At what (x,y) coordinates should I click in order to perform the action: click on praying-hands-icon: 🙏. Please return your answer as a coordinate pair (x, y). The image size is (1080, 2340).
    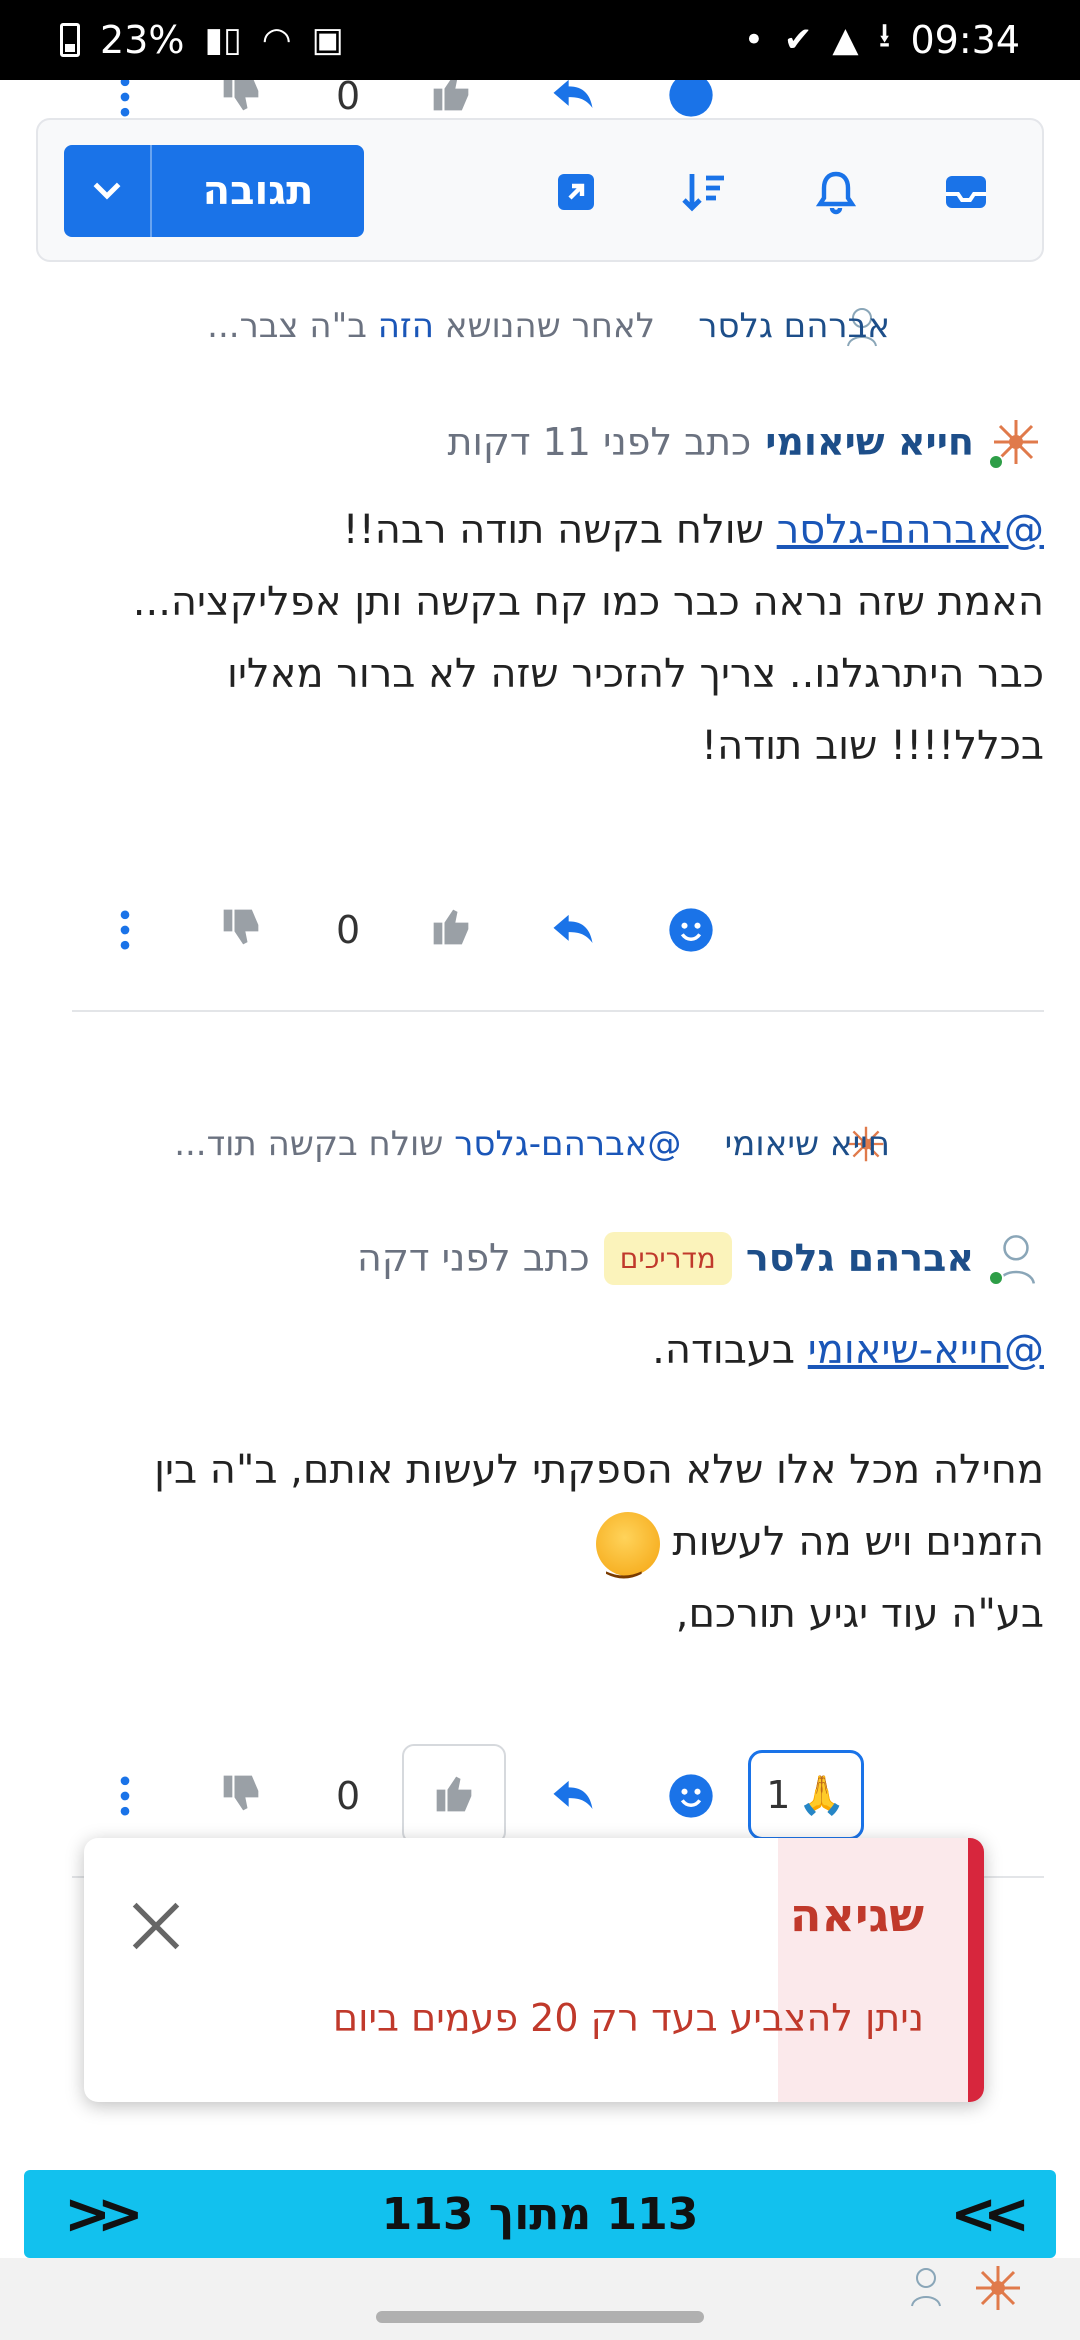
    Looking at the image, I should click on (822, 1794).